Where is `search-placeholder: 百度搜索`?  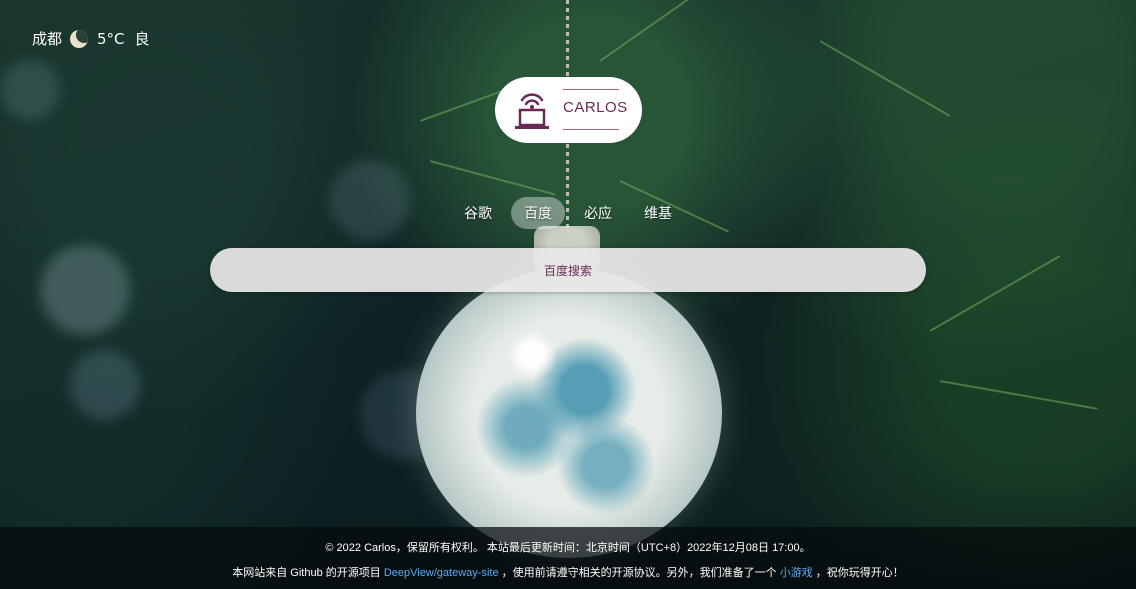 search-placeholder: 百度搜索 is located at coordinates (567, 270).